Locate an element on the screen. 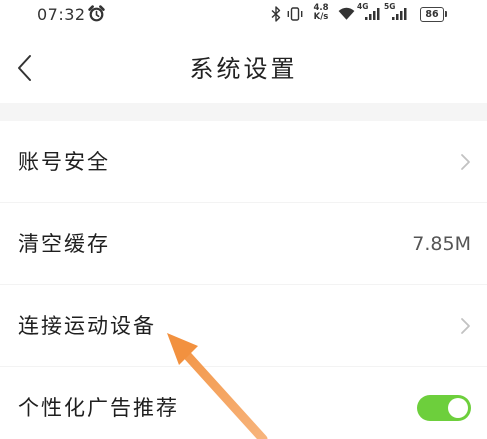 Image resolution: width=487 pixels, height=439 pixels. settings-item-label: 清空缓存 is located at coordinates (64, 243).